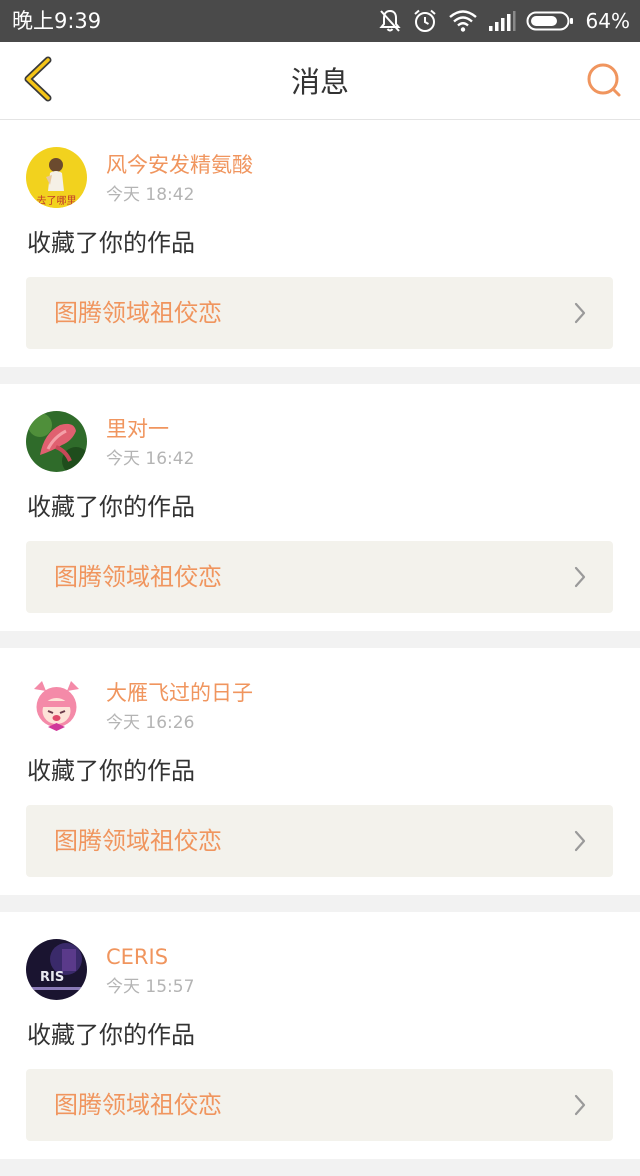  I want to click on yellow-photo-avatar: 去了哪里, so click(56, 177).